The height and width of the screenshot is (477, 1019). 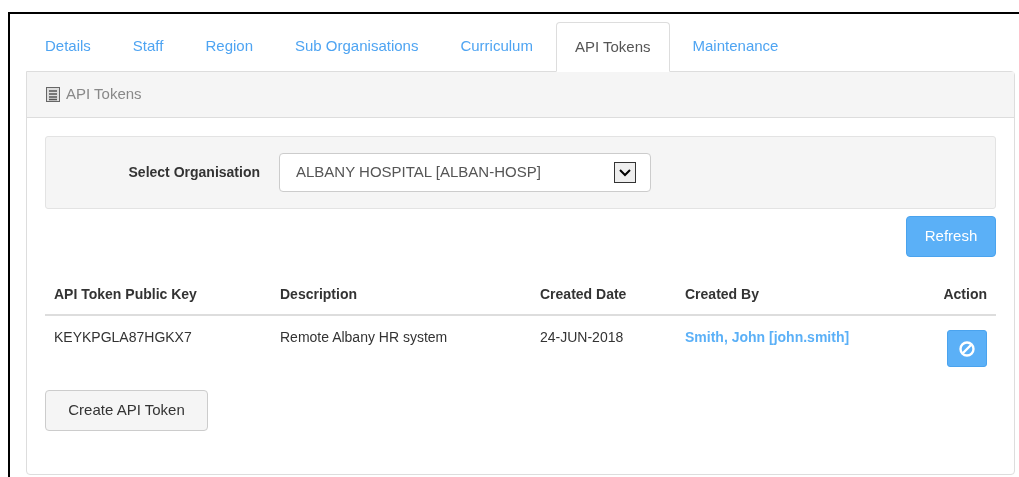 What do you see at coordinates (318, 294) in the screenshot?
I see `column-header: Description` at bounding box center [318, 294].